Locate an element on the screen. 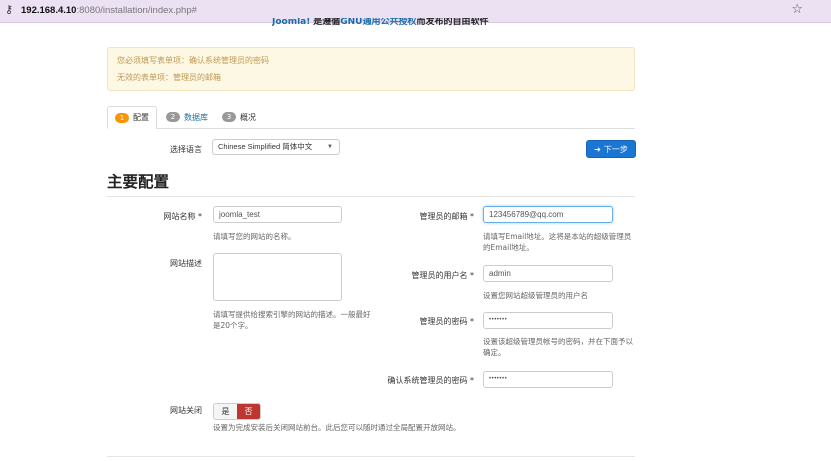  tab-overview: 3 概况 is located at coordinates (239, 117).